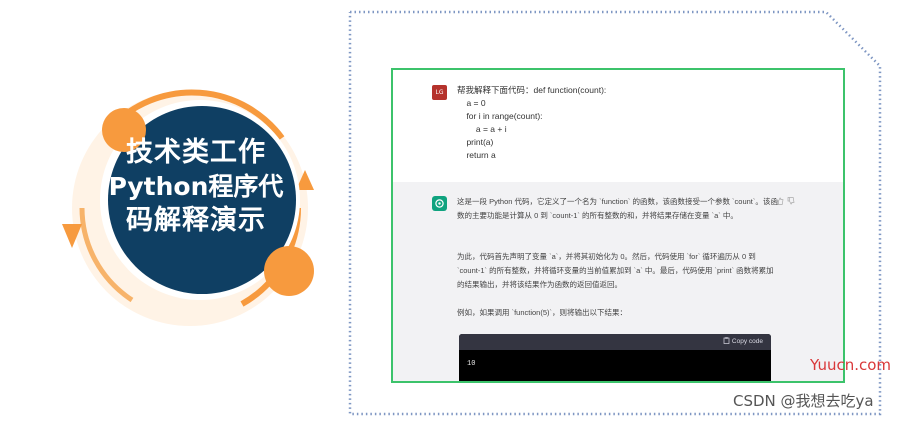  Describe the element at coordinates (439, 203) in the screenshot. I see `openai-logo-icon` at that location.